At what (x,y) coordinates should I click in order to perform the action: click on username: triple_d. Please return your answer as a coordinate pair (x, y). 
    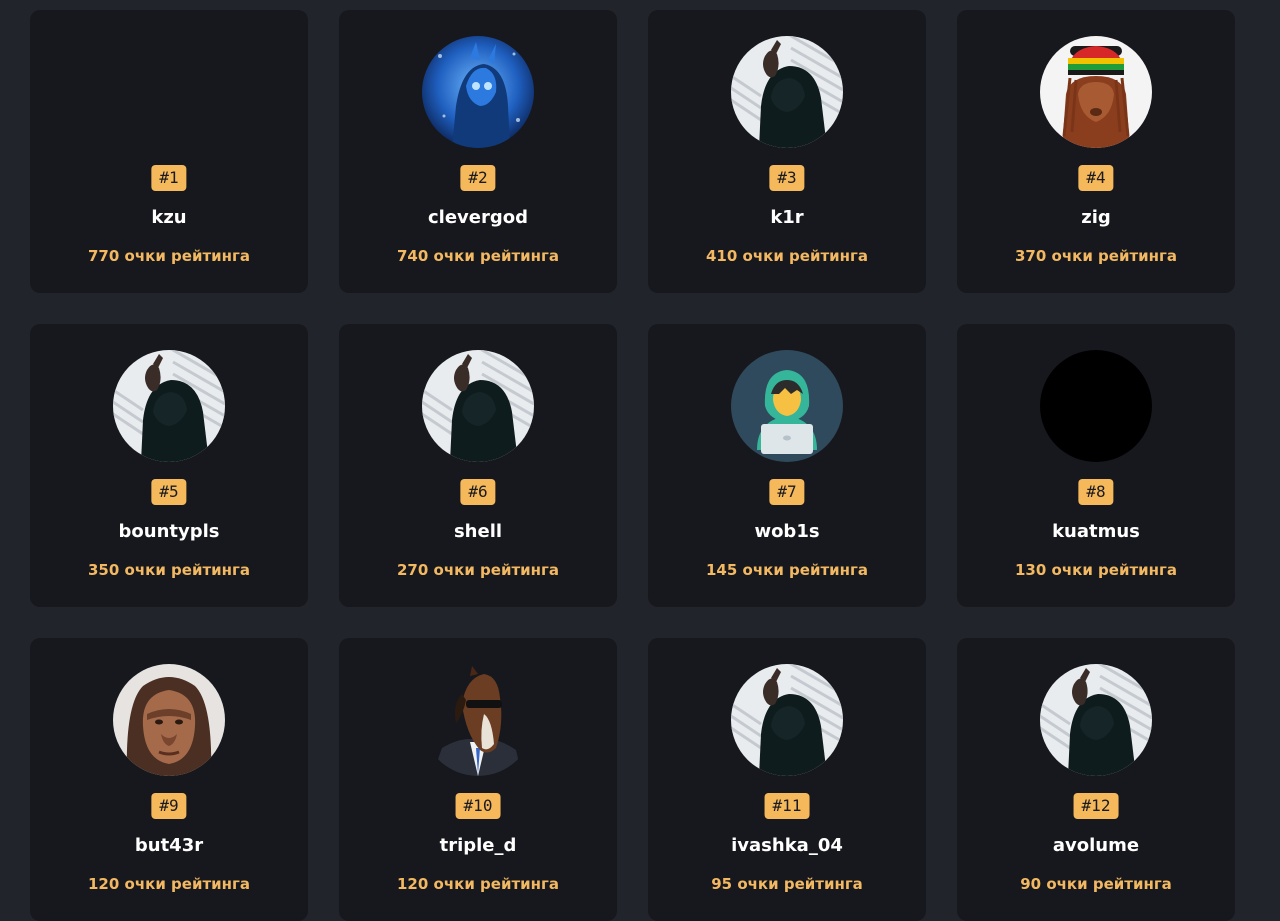
    Looking at the image, I should click on (478, 845).